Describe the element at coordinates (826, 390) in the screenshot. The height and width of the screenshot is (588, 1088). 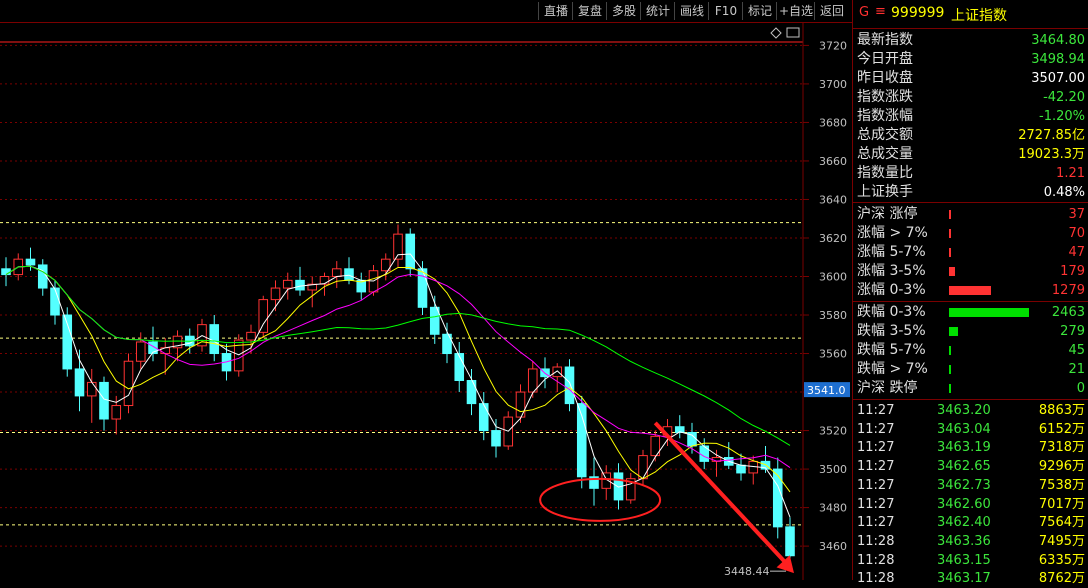
I see `current-price-label: 3541.0` at that location.